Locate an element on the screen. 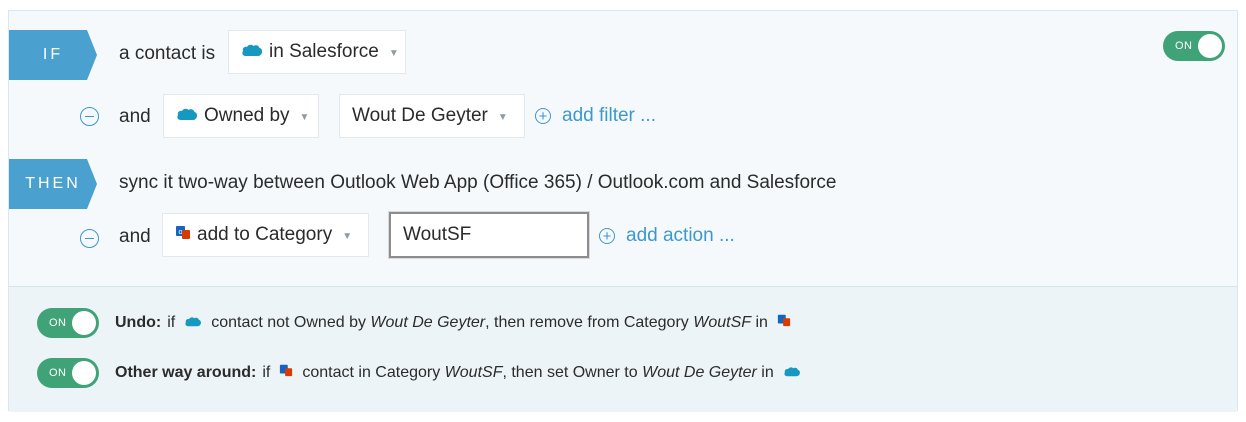  filter-field-dropdown: Owned by ▼ is located at coordinates (241, 116).